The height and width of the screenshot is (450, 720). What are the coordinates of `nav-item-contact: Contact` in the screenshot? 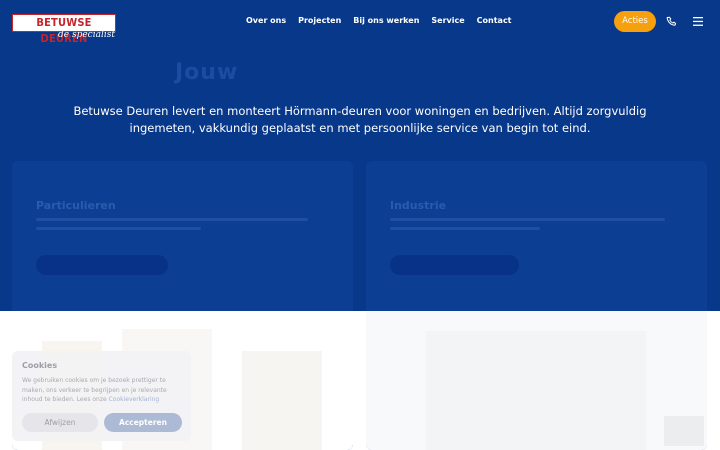 It's located at (494, 20).